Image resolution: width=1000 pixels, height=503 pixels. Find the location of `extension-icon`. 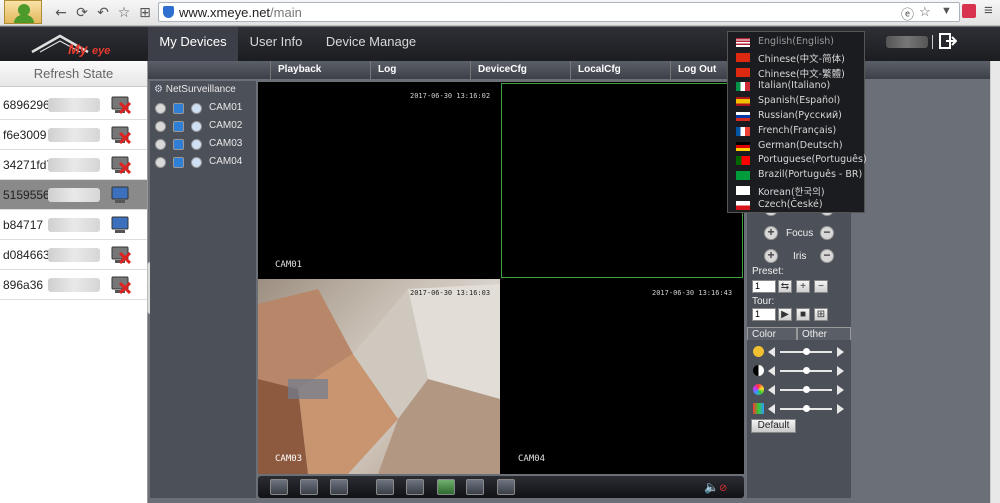

extension-icon is located at coordinates (969, 11).